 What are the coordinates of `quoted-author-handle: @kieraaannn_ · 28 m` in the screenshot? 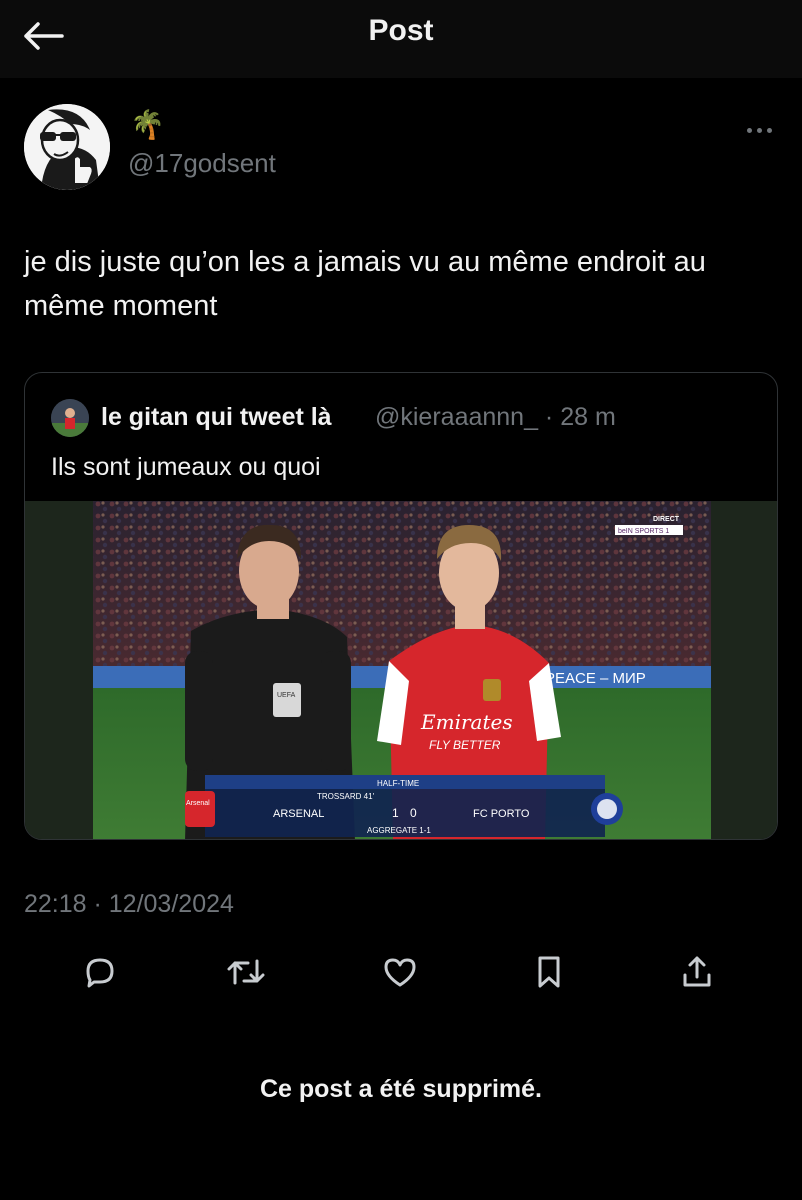 It's located at (495, 417).